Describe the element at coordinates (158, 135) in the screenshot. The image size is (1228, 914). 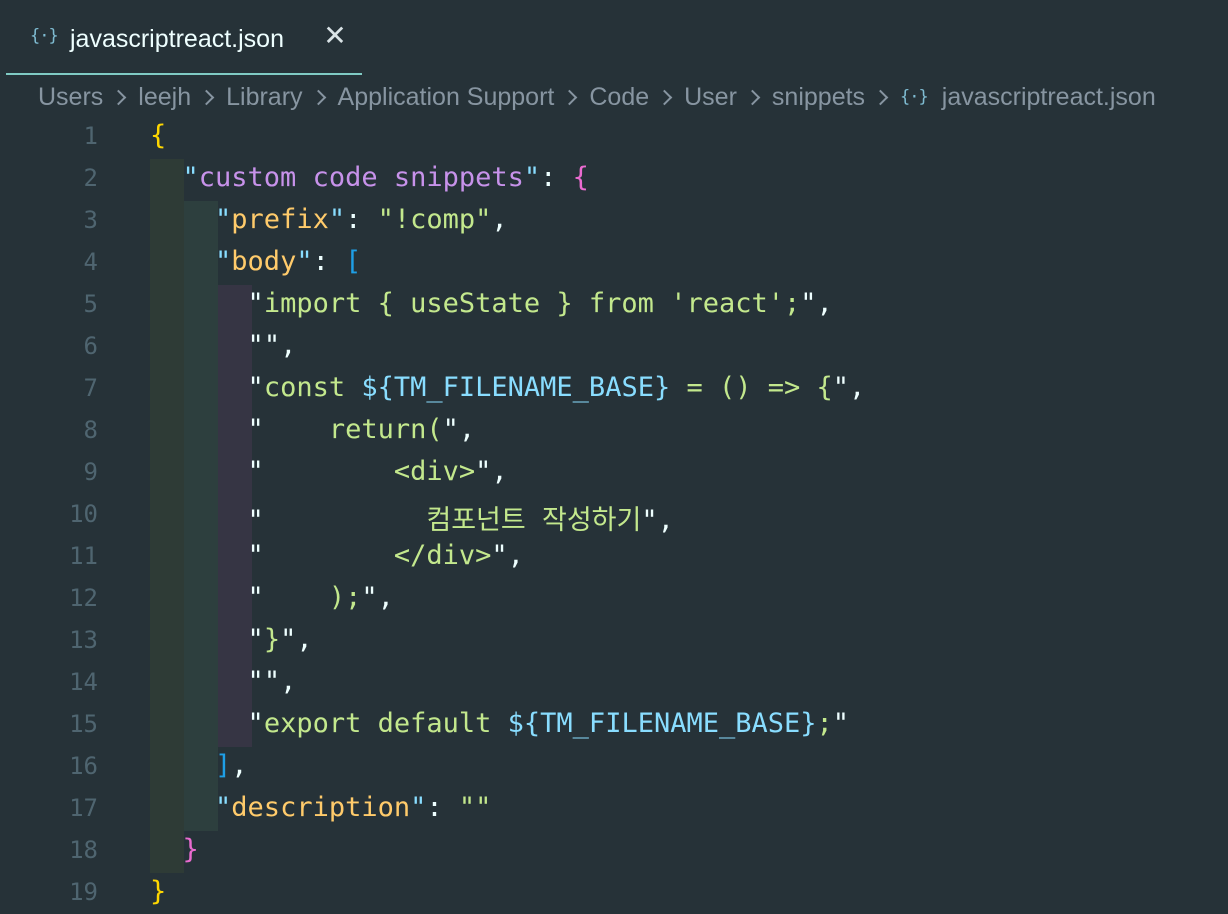
I see `code-text: {` at that location.